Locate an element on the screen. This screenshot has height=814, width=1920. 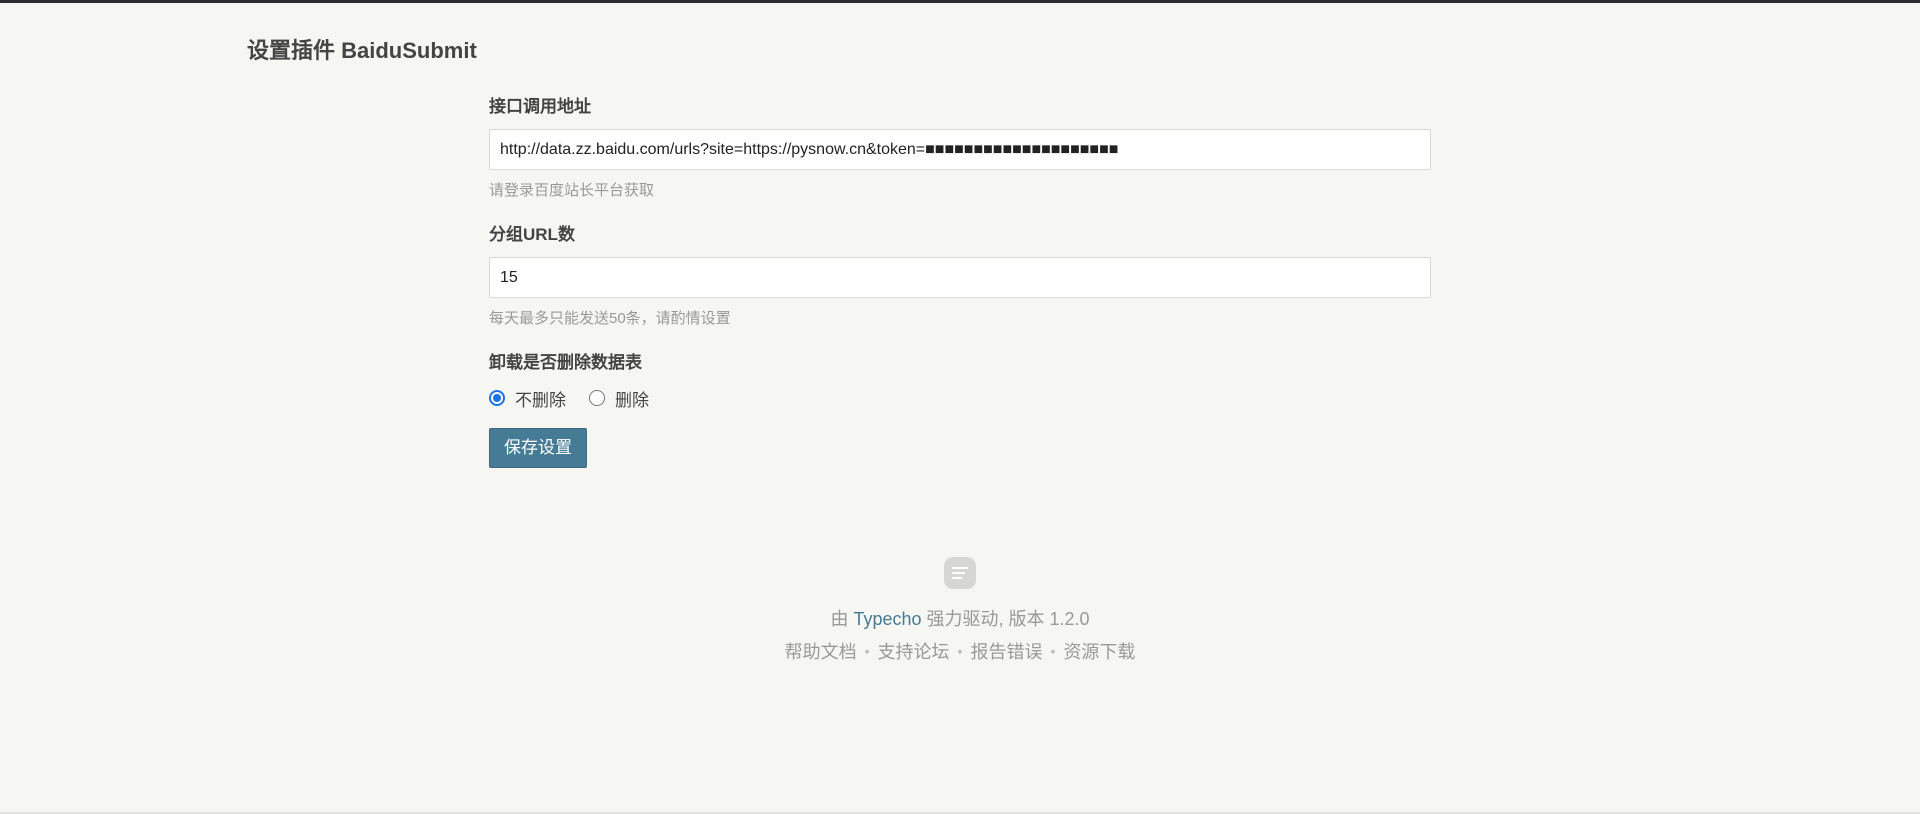
group-count-input is located at coordinates (960, 277).